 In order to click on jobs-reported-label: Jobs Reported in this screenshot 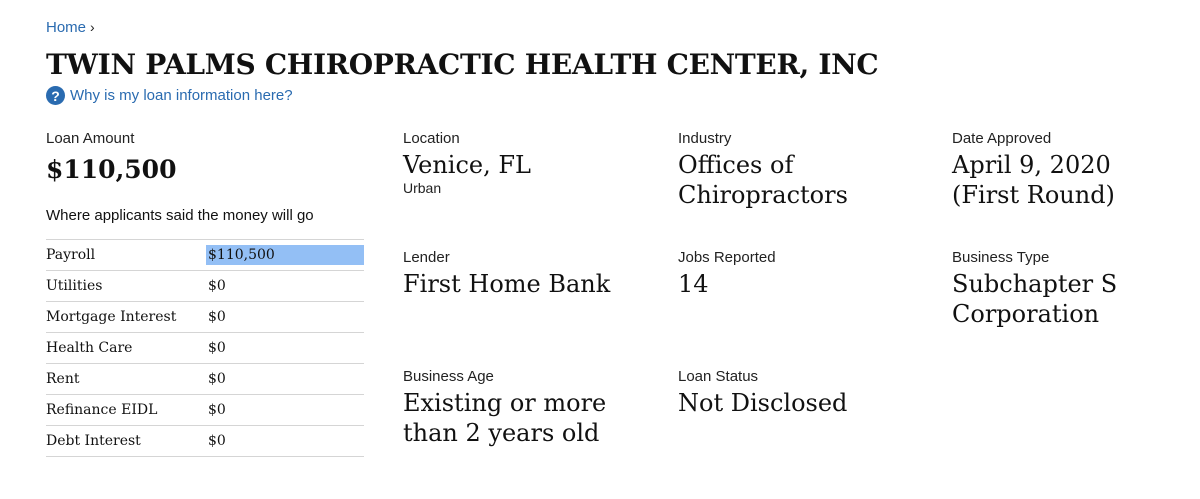, I will do `click(727, 257)`.